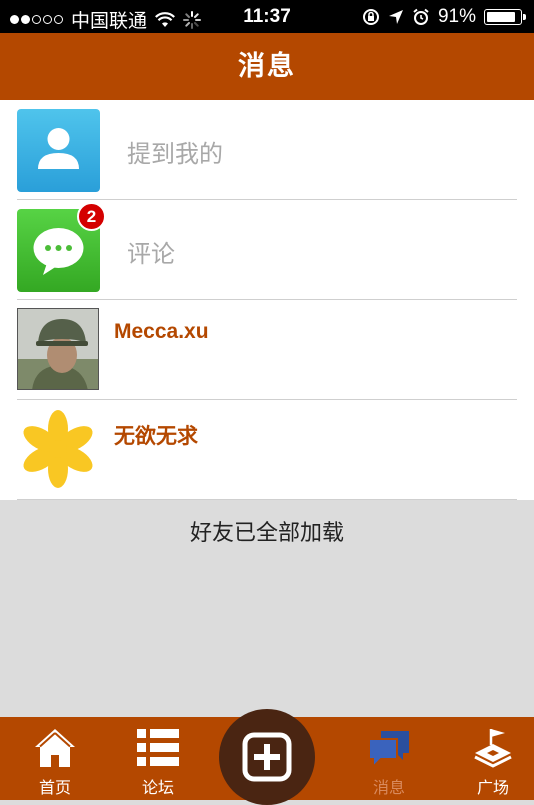  What do you see at coordinates (493, 748) in the screenshot?
I see `plaza-icon` at bounding box center [493, 748].